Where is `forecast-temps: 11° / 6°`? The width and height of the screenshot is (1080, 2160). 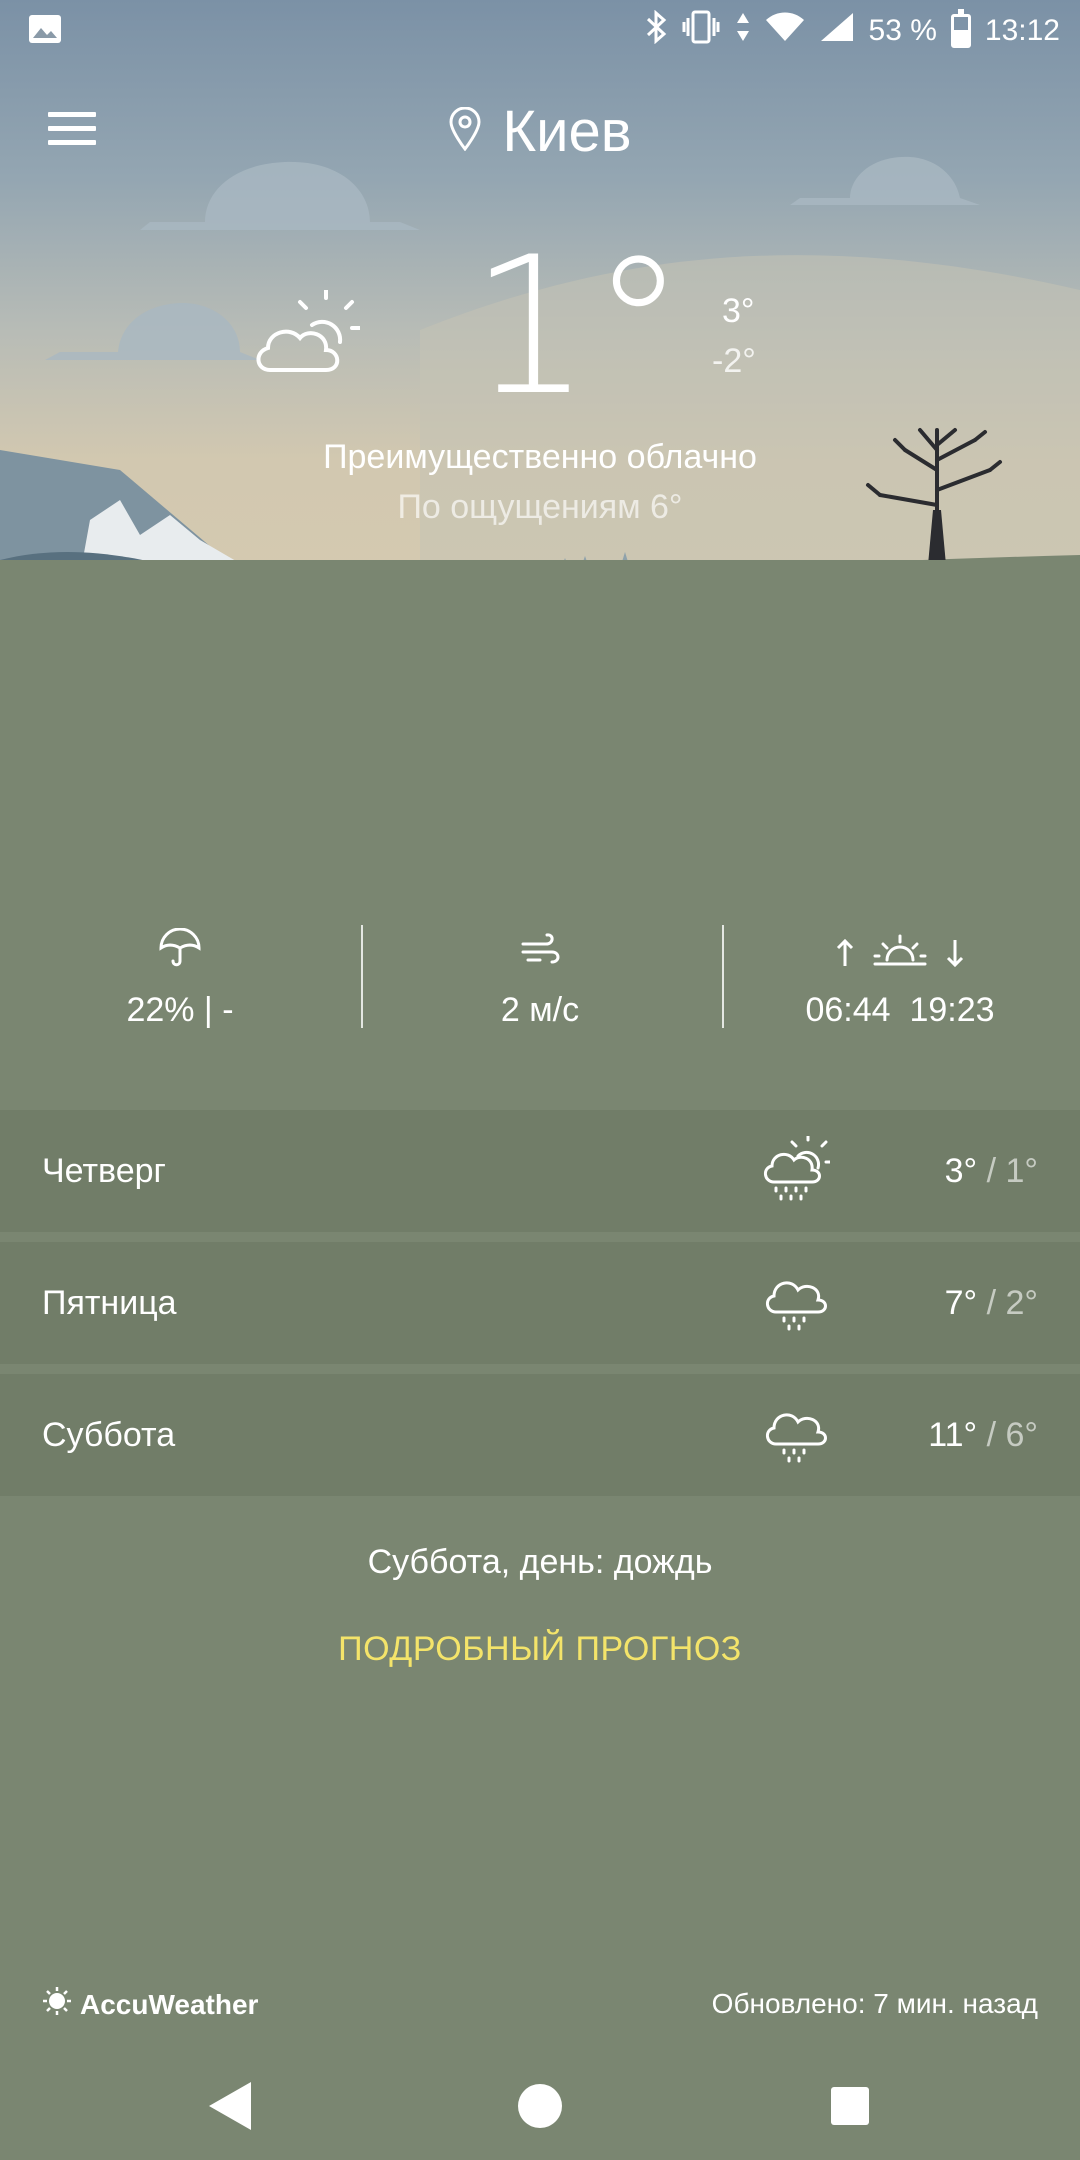
forecast-temps: 11° / 6° is located at coordinates (983, 1435).